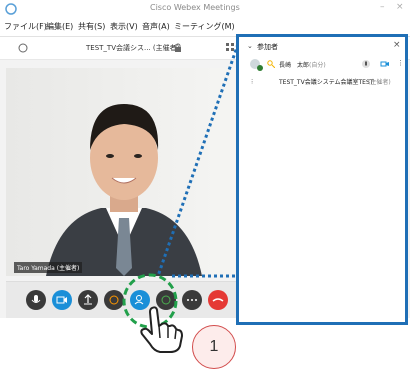 The height and width of the screenshot is (375, 410). I want to click on menu-share: 共有(S), so click(91, 26).